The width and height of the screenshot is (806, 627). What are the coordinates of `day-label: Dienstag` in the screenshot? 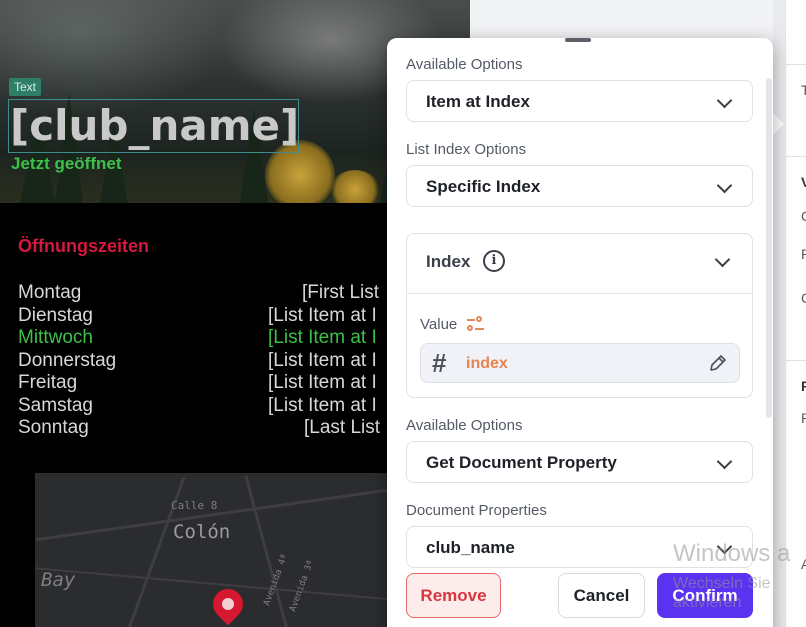 It's located at (55, 315).